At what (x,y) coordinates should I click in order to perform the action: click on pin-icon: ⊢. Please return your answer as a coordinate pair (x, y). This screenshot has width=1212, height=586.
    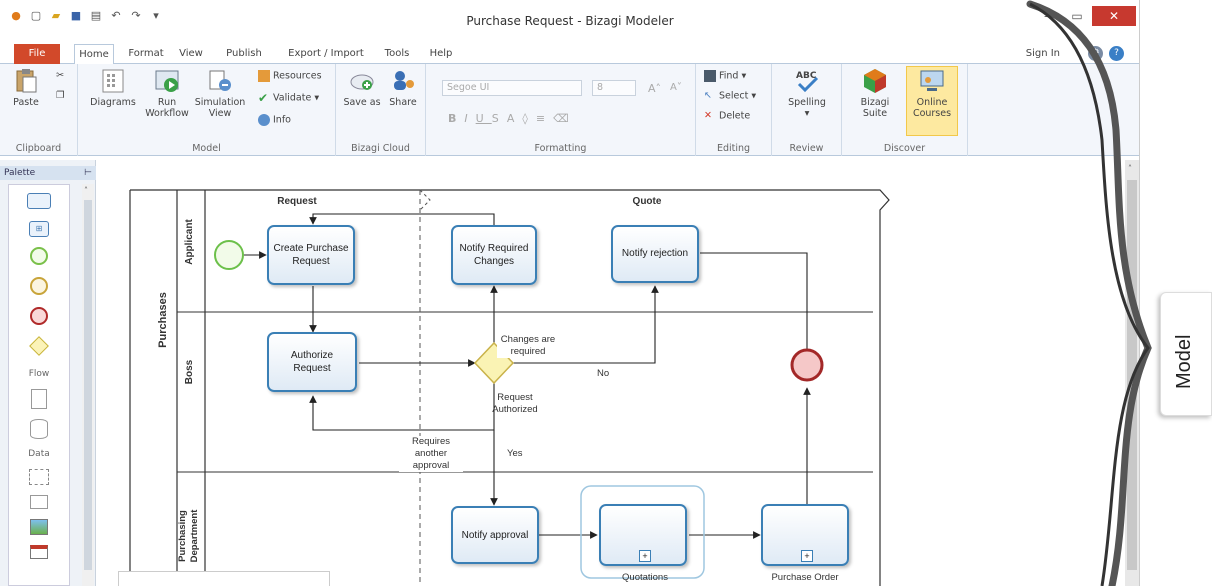
    Looking at the image, I should click on (88, 173).